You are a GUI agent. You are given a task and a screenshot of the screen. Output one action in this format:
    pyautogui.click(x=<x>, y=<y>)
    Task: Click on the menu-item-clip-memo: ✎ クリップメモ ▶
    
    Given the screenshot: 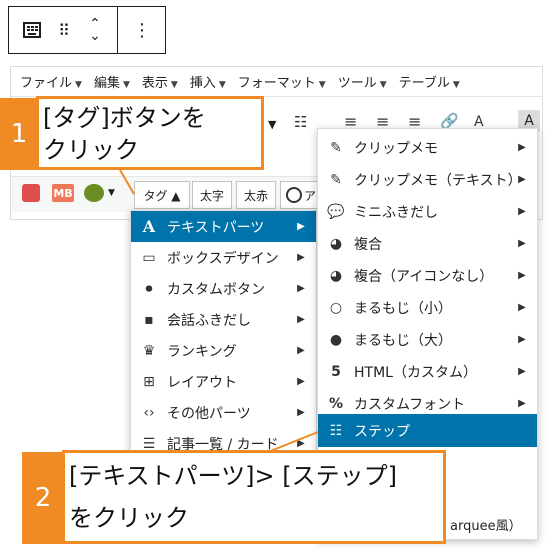 What is the action you would take?
    pyautogui.click(x=427, y=147)
    